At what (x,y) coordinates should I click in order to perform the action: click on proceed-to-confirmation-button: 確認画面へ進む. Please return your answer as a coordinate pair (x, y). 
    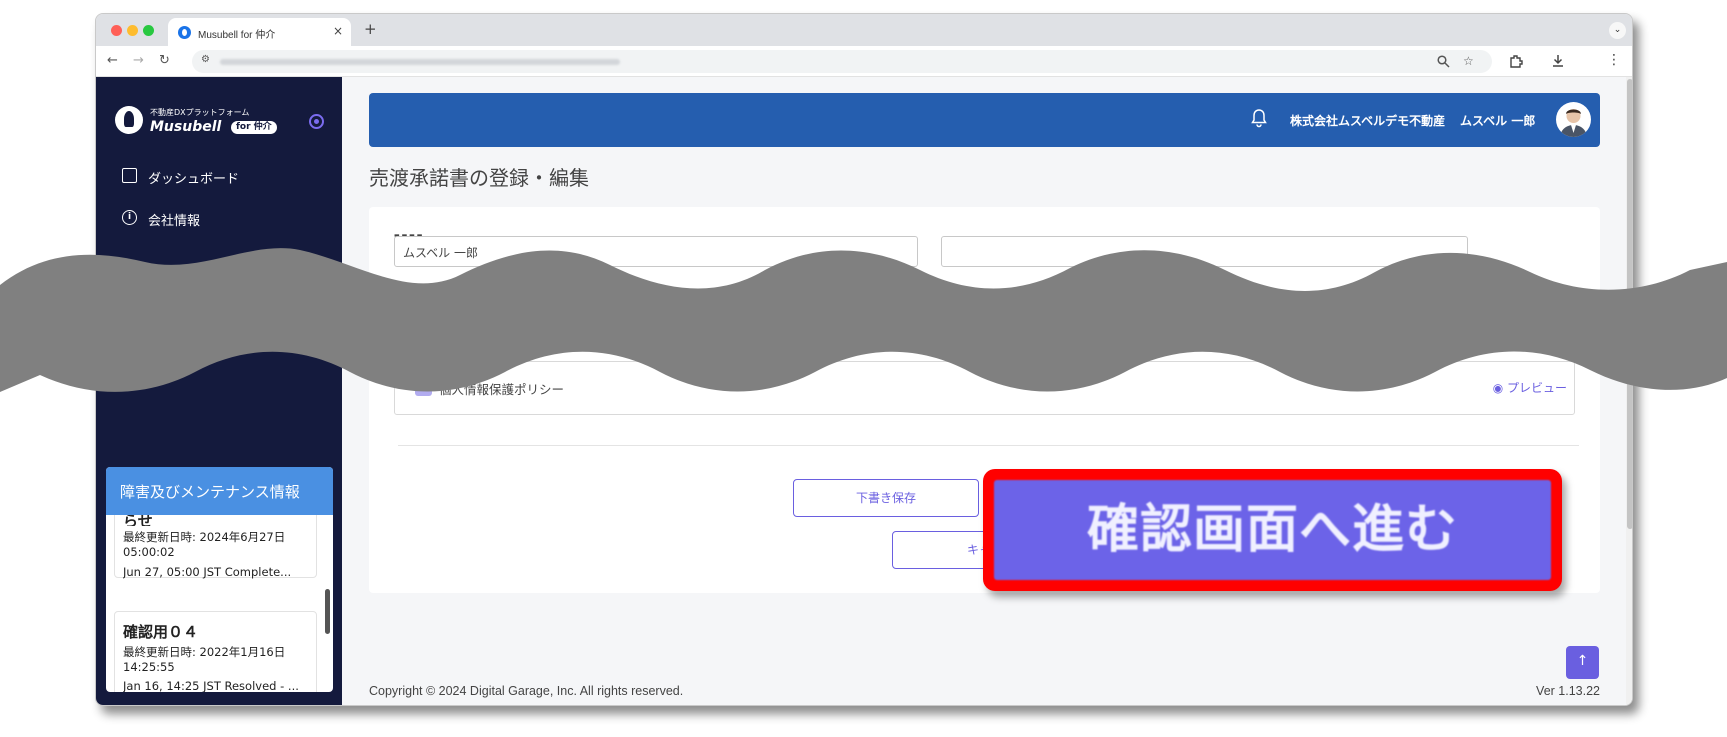
    Looking at the image, I should click on (1272, 530).